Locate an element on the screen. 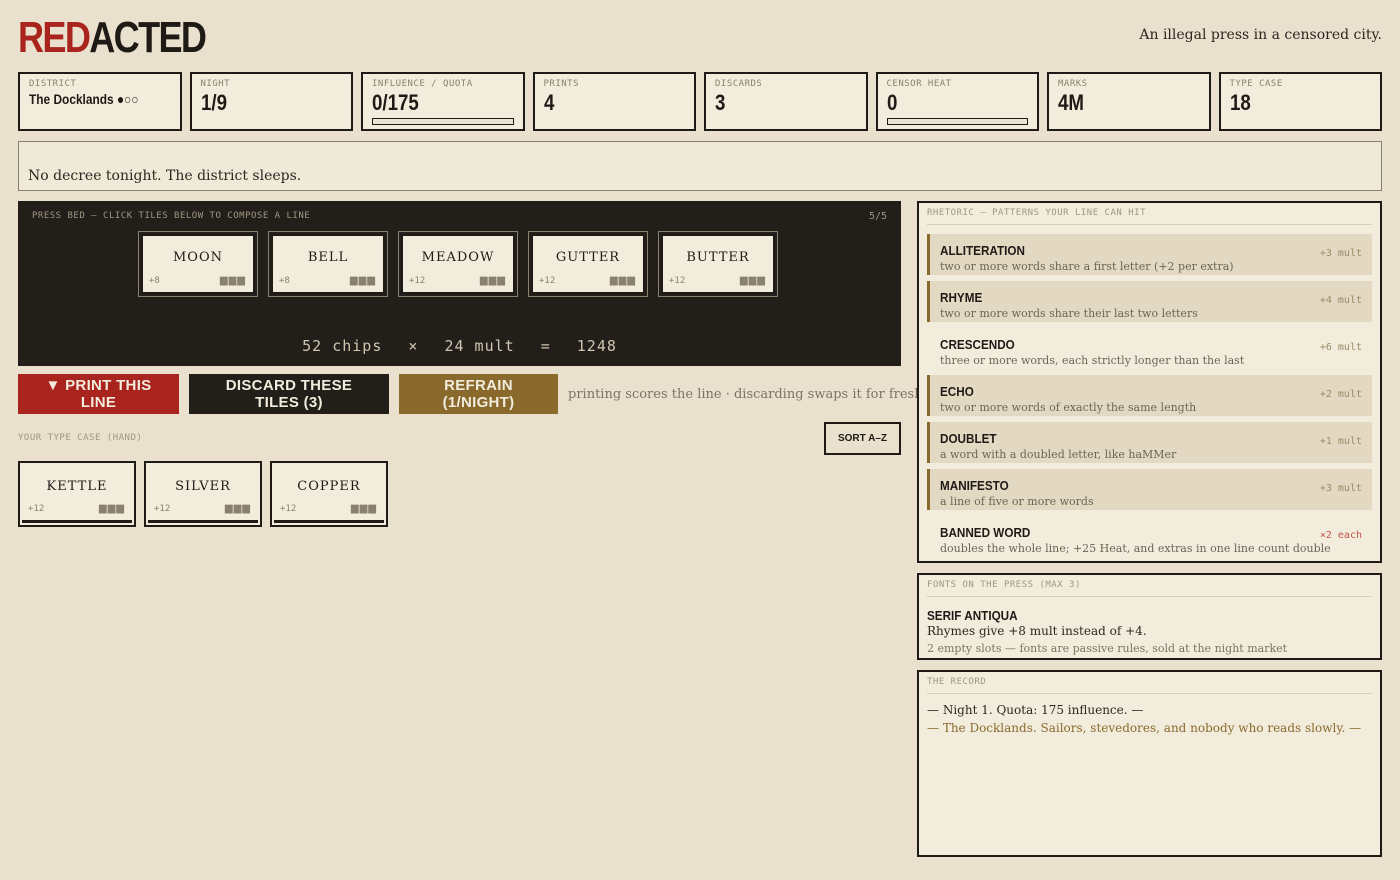 The height and width of the screenshot is (880, 1400). tile-face: SILVER +12 ▆▆▆ is located at coordinates (203, 494).